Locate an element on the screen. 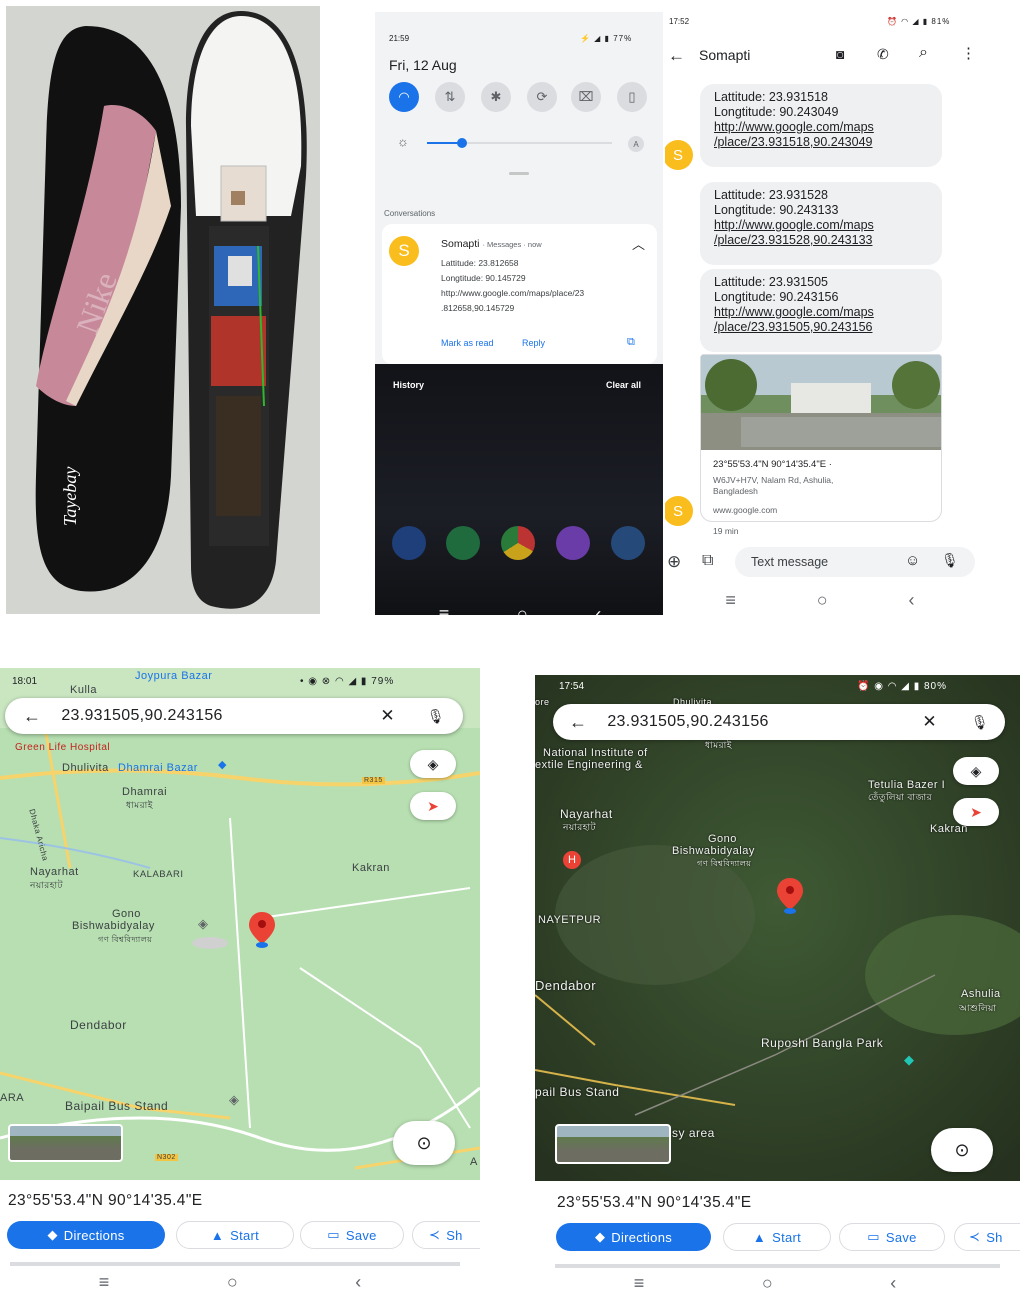 This screenshot has height=1295, width=1020. call-icon: ✆ is located at coordinates (883, 54).